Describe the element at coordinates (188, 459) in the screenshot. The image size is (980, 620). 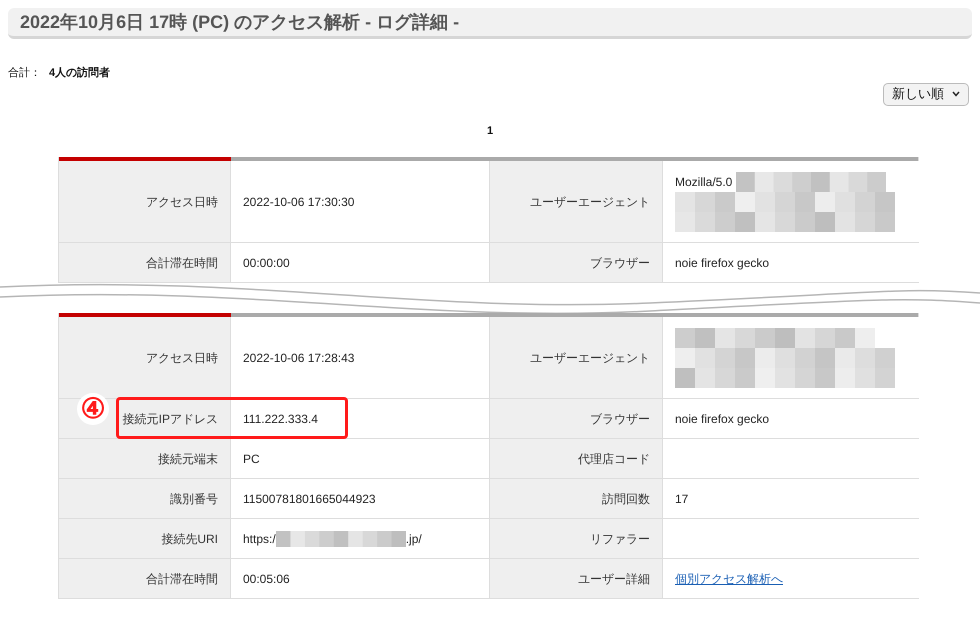
I see `field-label: 接続元端末` at that location.